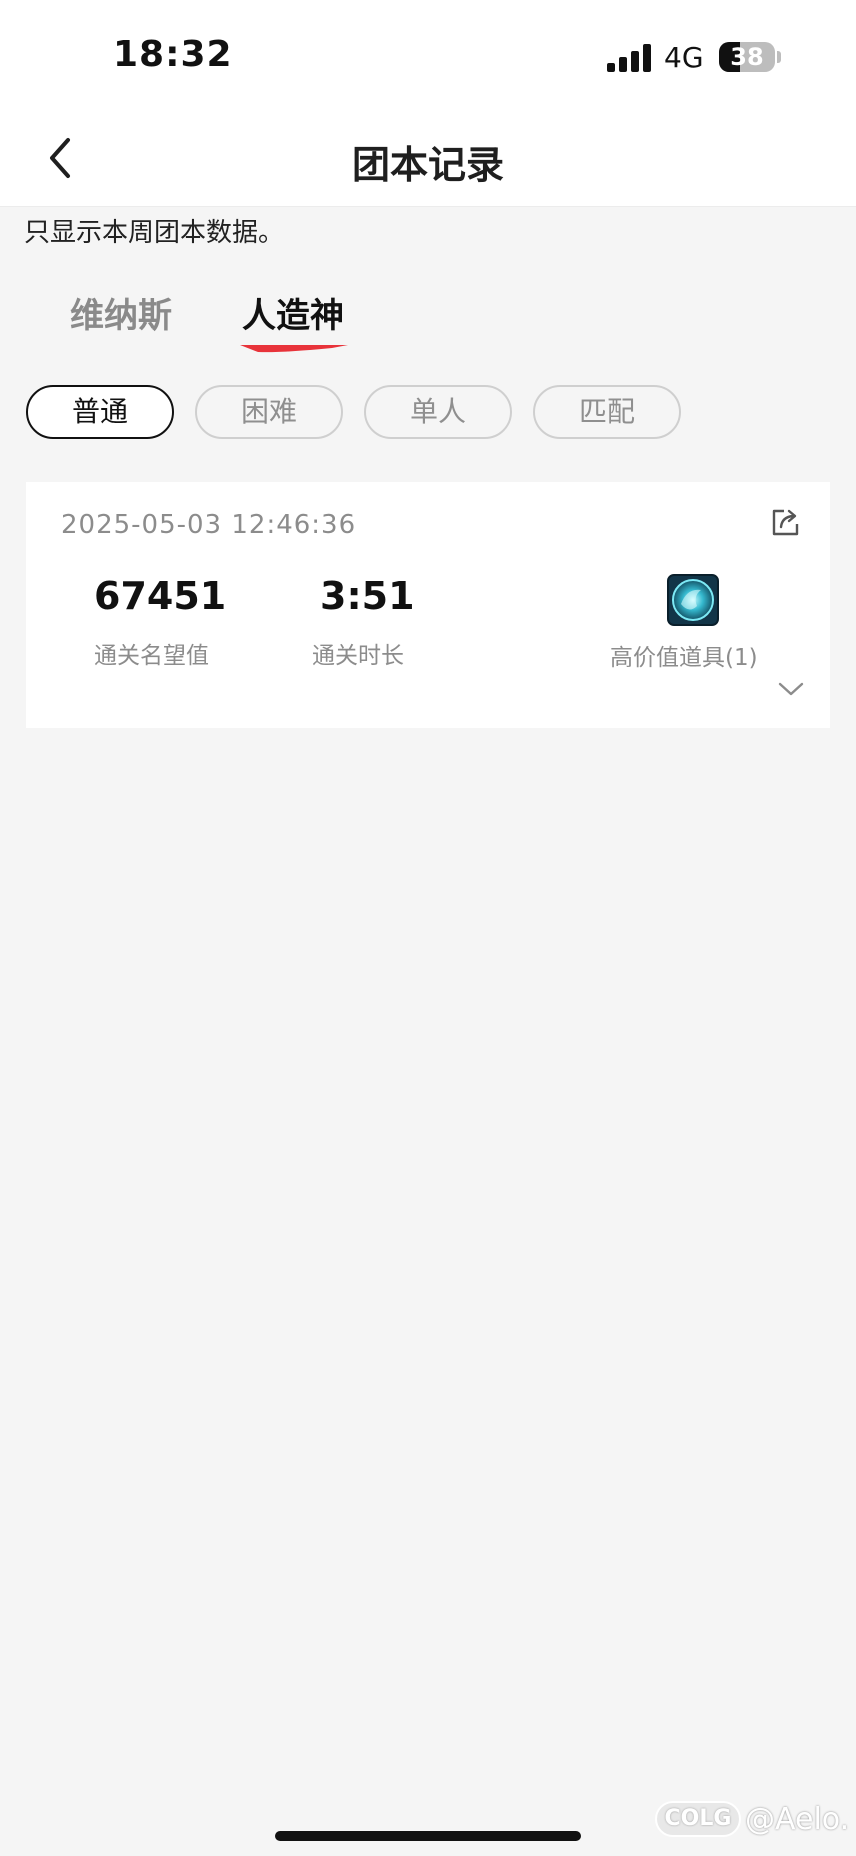  I want to click on item-orb-icon, so click(693, 600).